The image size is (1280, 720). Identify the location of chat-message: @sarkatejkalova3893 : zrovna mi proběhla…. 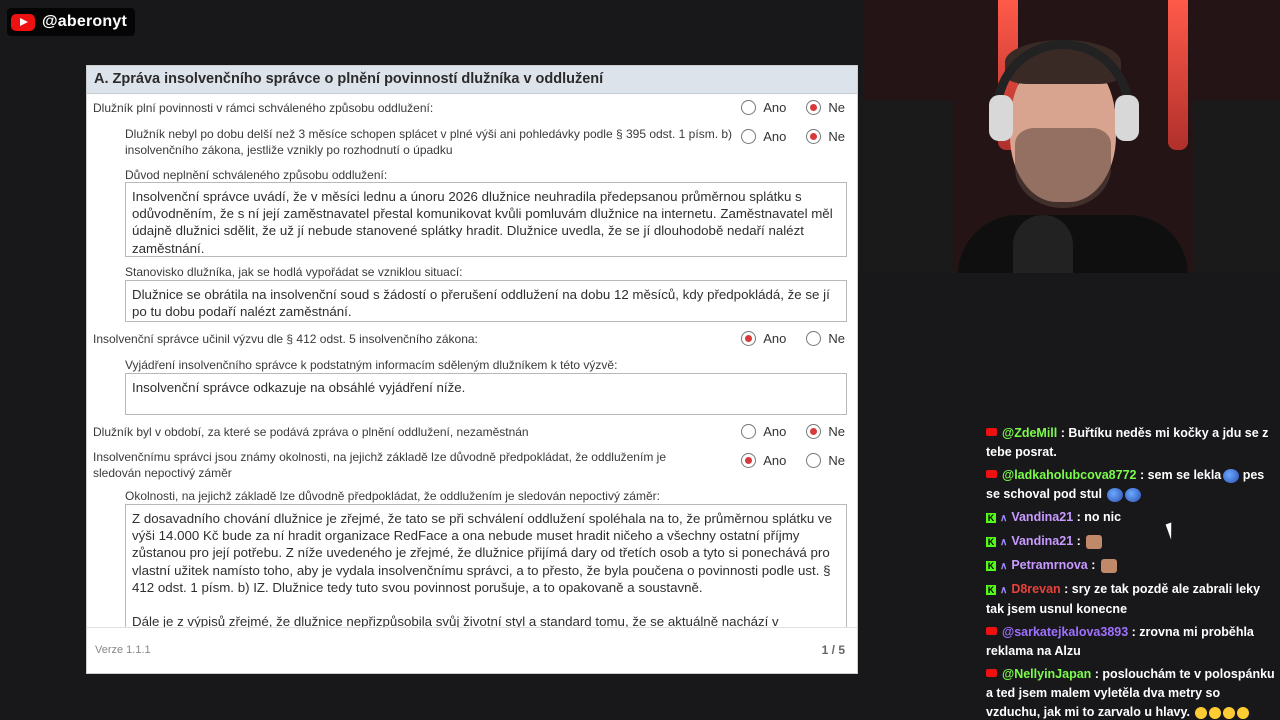
(1131, 642).